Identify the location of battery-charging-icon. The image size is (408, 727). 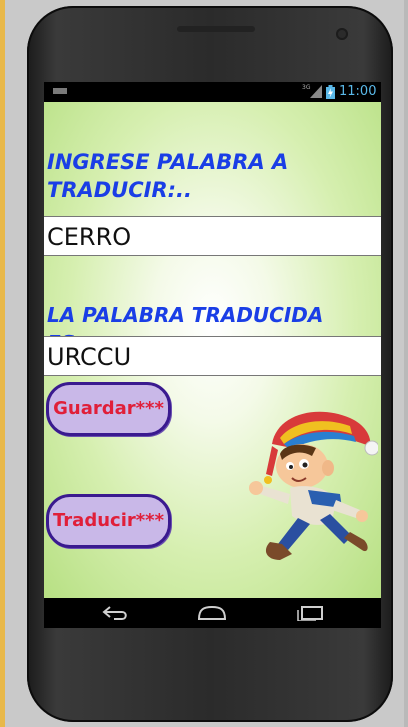
(330, 92).